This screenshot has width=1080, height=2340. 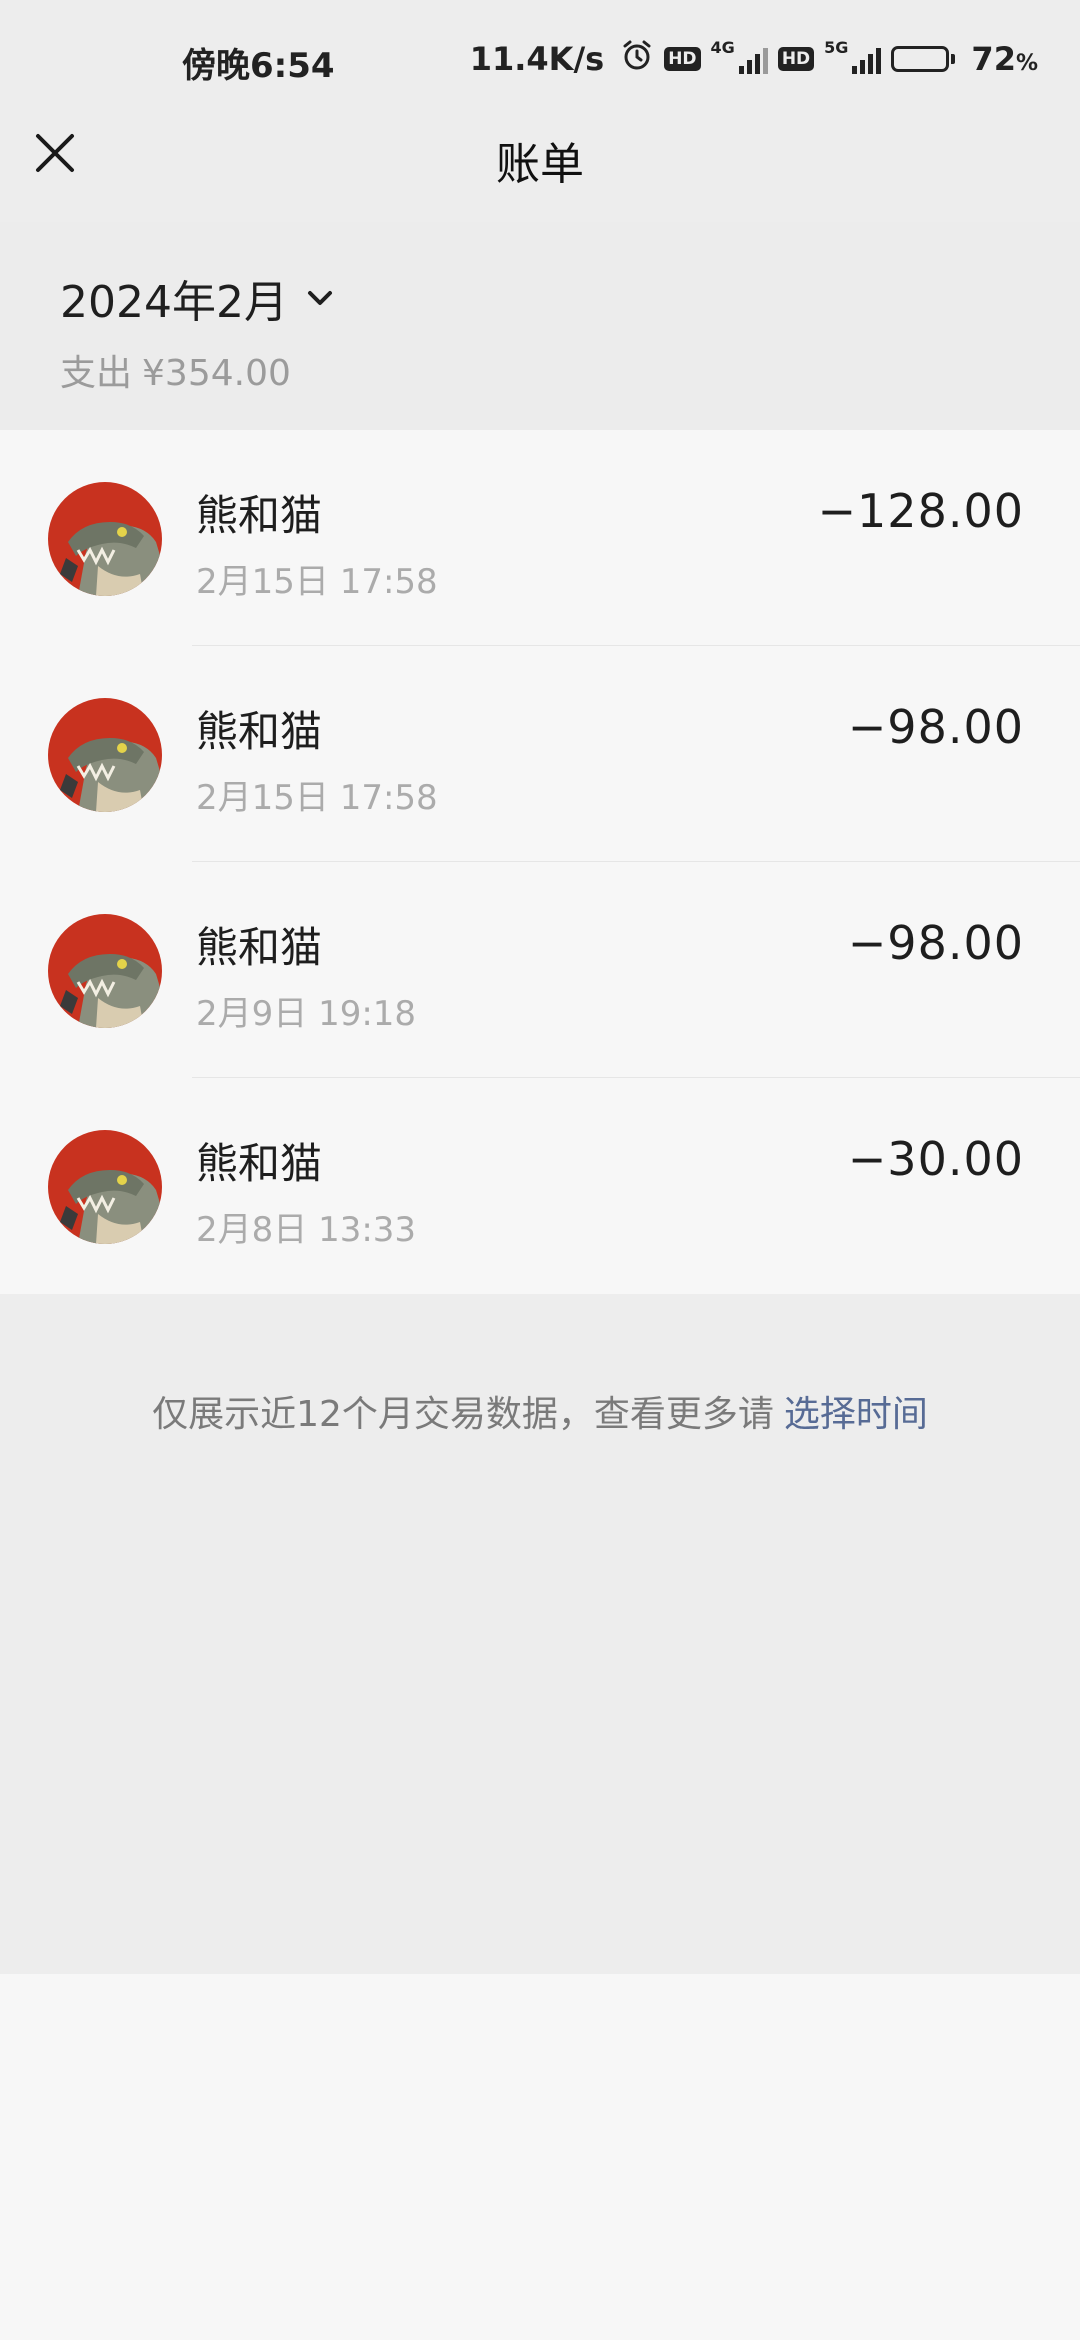 I want to click on network-gen-1: 4G, so click(x=722, y=47).